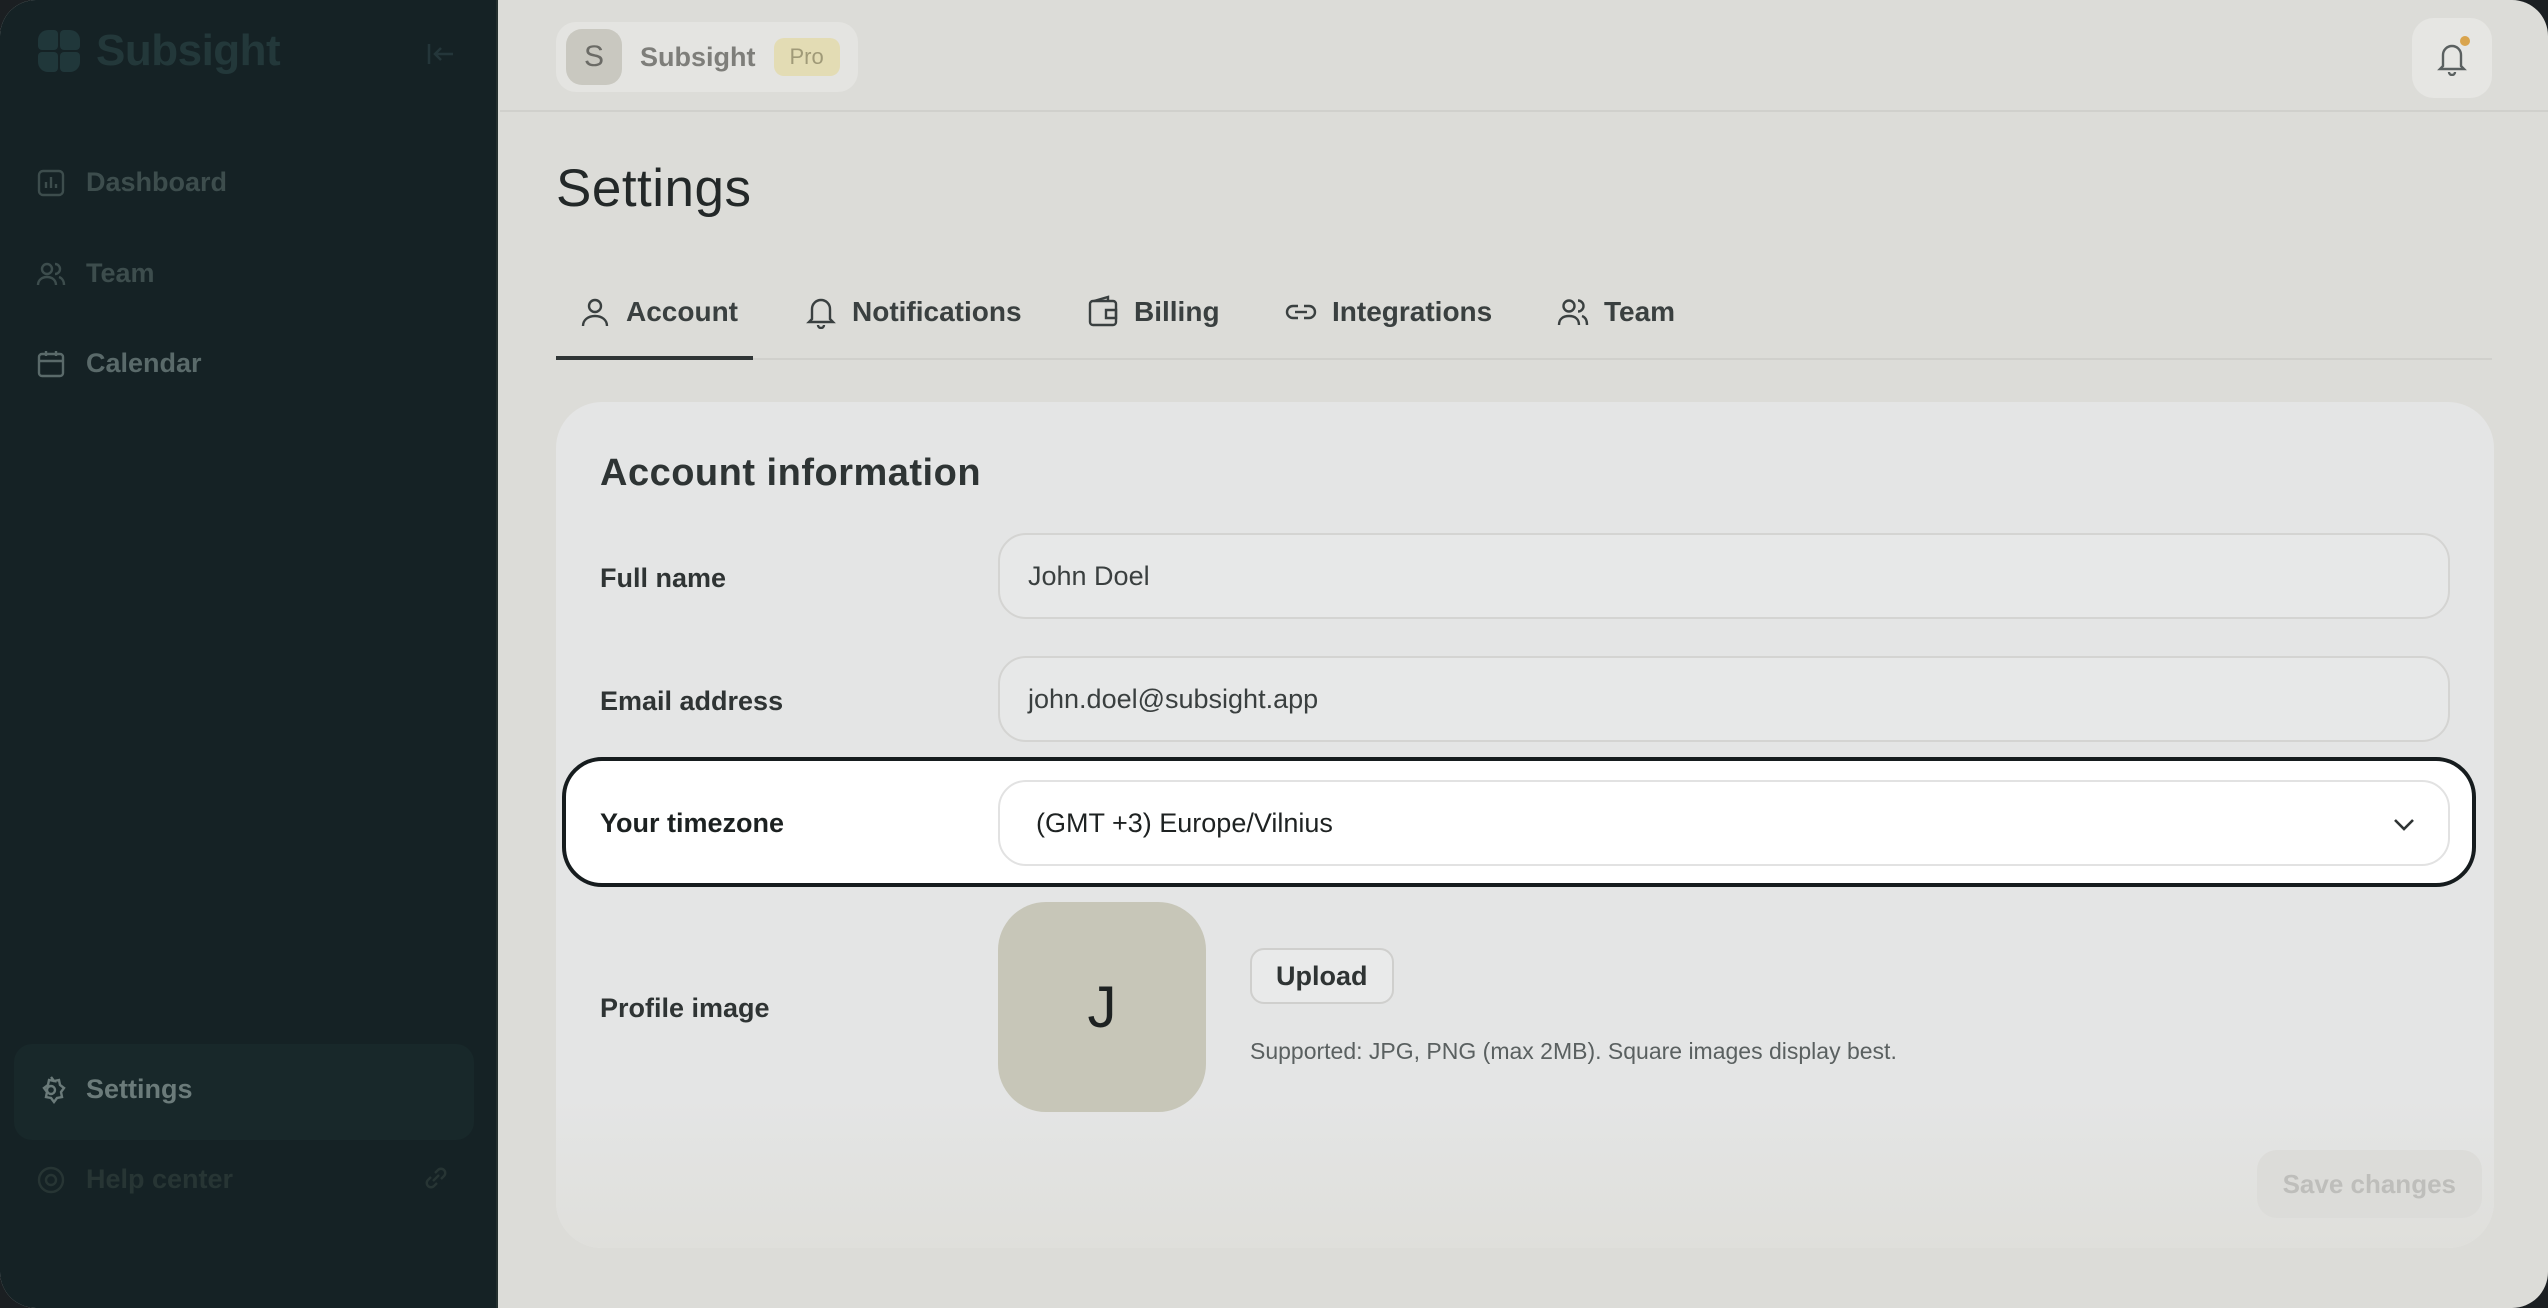  I want to click on nav-label: Settings, so click(139, 1089).